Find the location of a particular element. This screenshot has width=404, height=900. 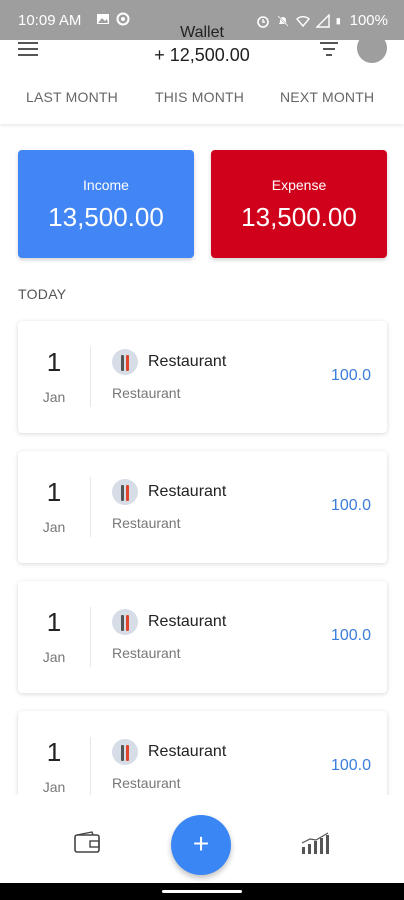

expense-card: Expense 13,500.00 is located at coordinates (299, 204).